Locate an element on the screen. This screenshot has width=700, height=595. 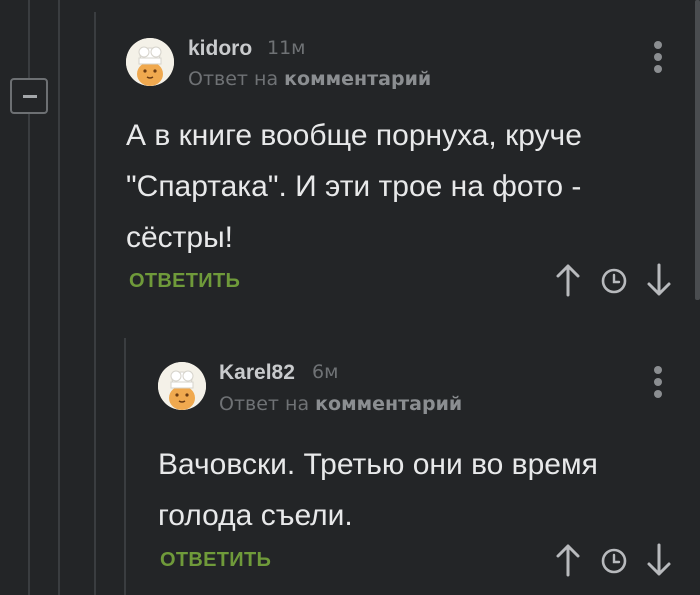
comment-text-line: Вачовски. Третью они во время is located at coordinates (378, 464).